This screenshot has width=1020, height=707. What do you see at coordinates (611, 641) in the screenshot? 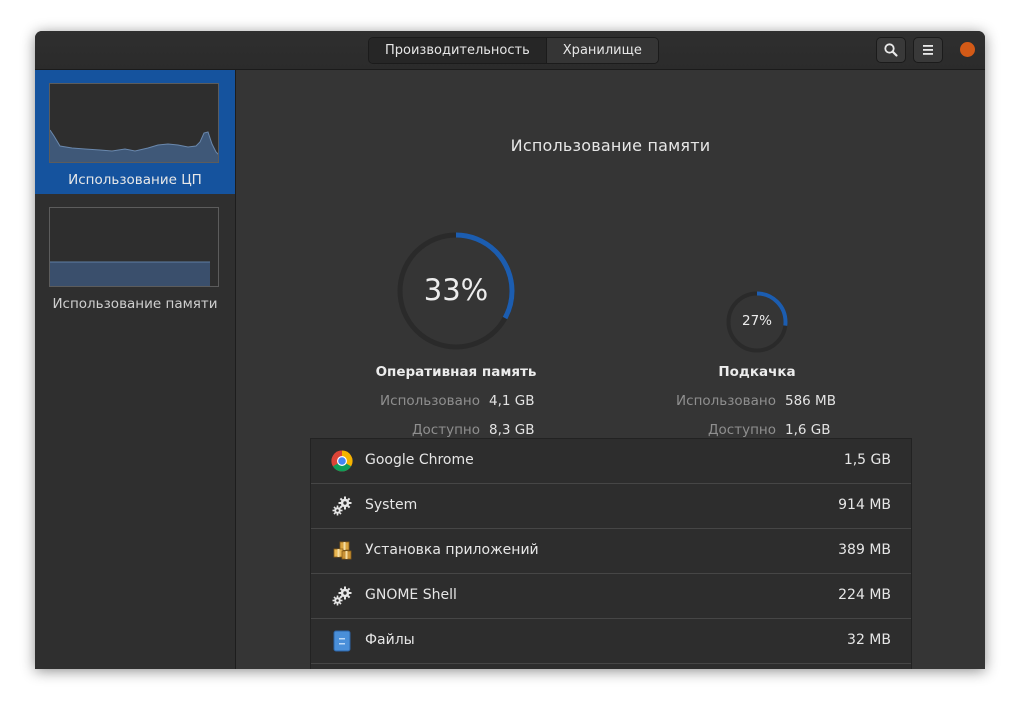
I see `list-item: Файлы 32 MB` at bounding box center [611, 641].